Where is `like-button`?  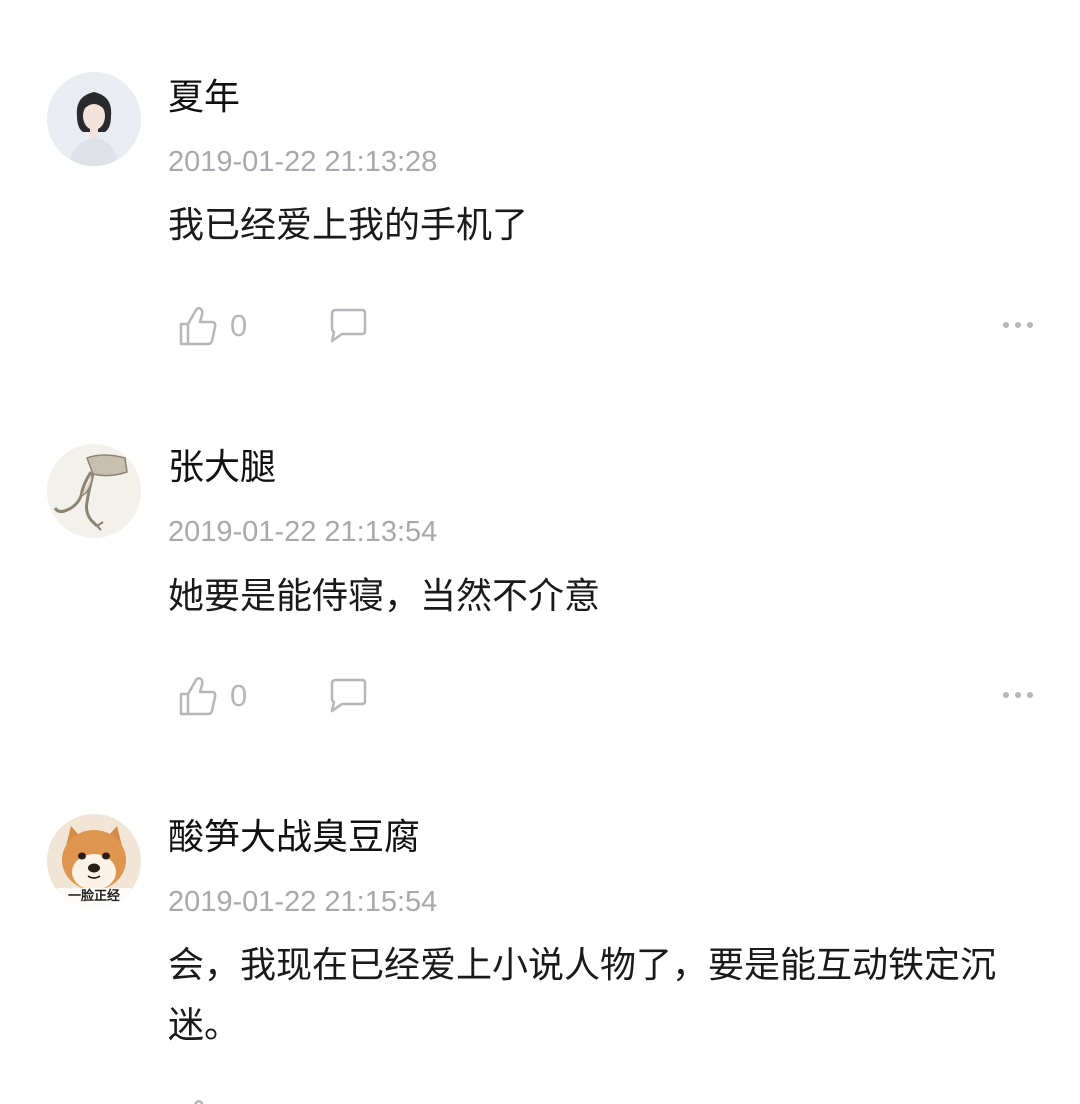
like-button is located at coordinates (198, 1099).